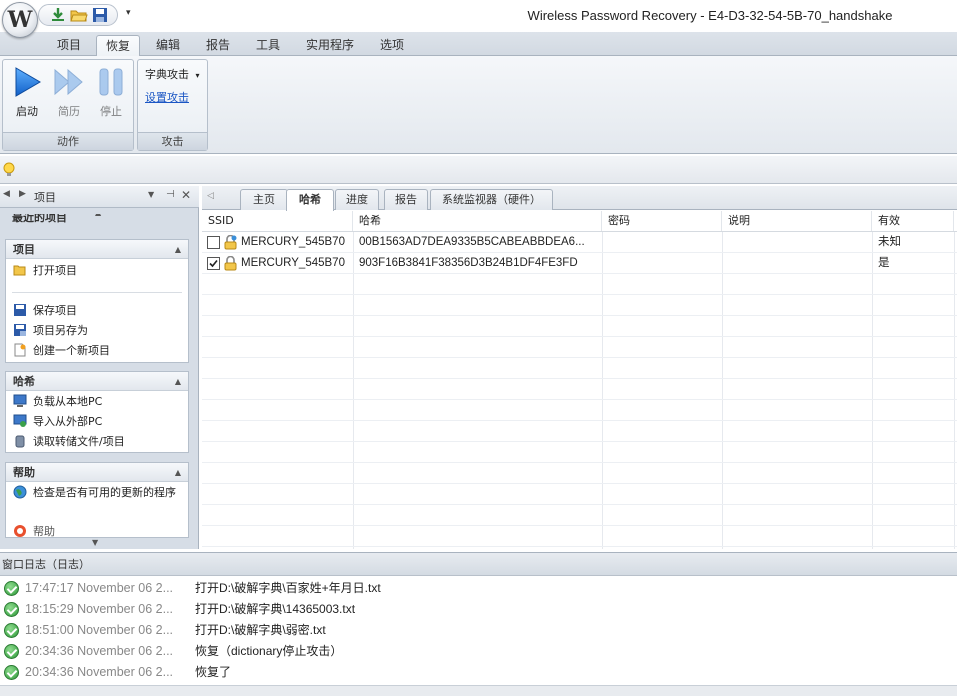  What do you see at coordinates (477, 221) in the screenshot?
I see `column-header-hash: 哈希` at bounding box center [477, 221].